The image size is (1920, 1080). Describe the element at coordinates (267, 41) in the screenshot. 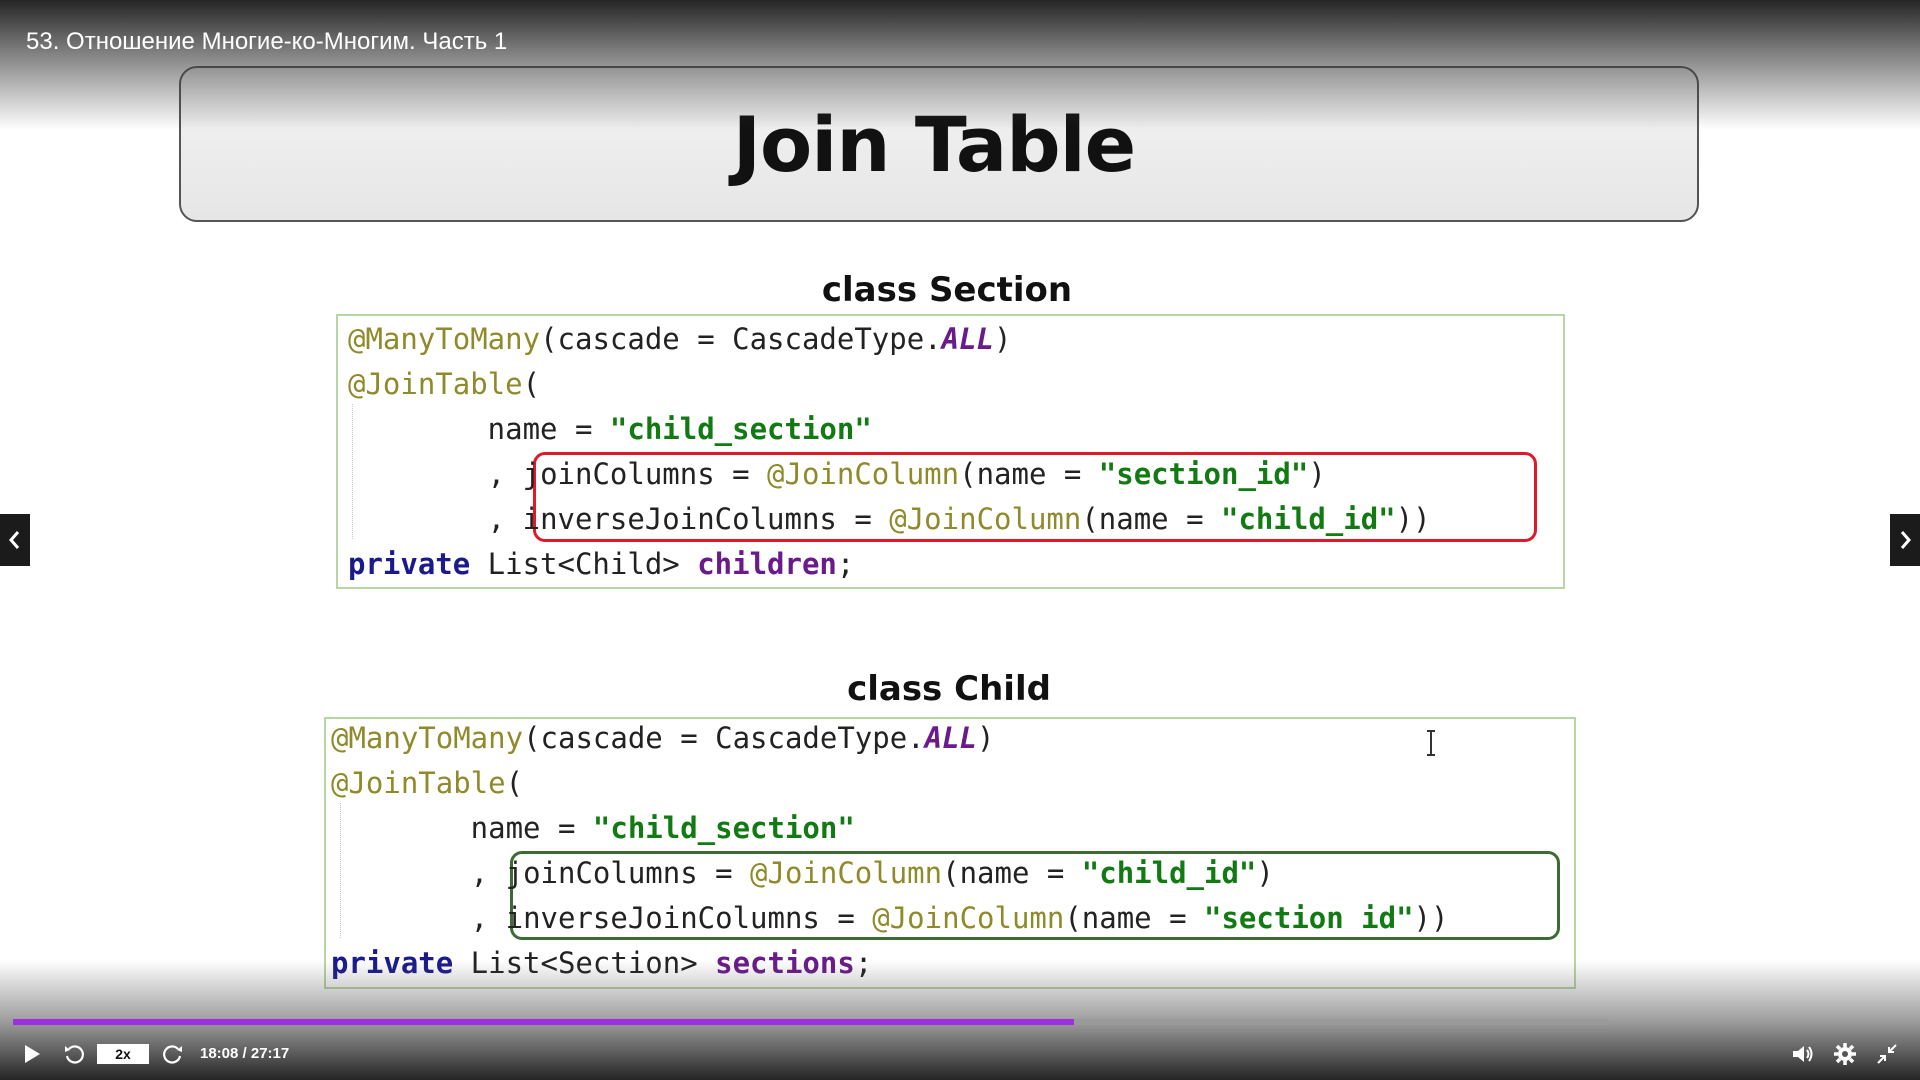

I see `video-title: 53. Отношение Многие-ко-Многим. Часть 1` at that location.